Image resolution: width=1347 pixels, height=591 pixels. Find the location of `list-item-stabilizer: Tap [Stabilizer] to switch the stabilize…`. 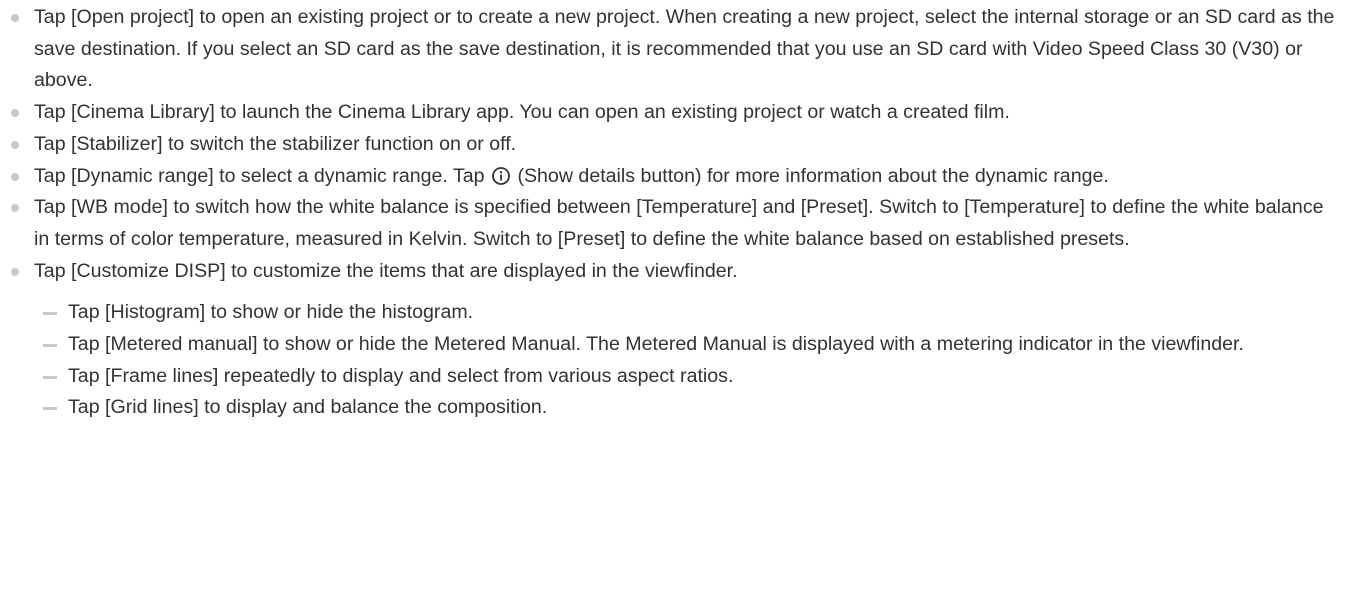

list-item-stabilizer: Tap [Stabilizer] to switch the stabilize… is located at coordinates (675, 145).